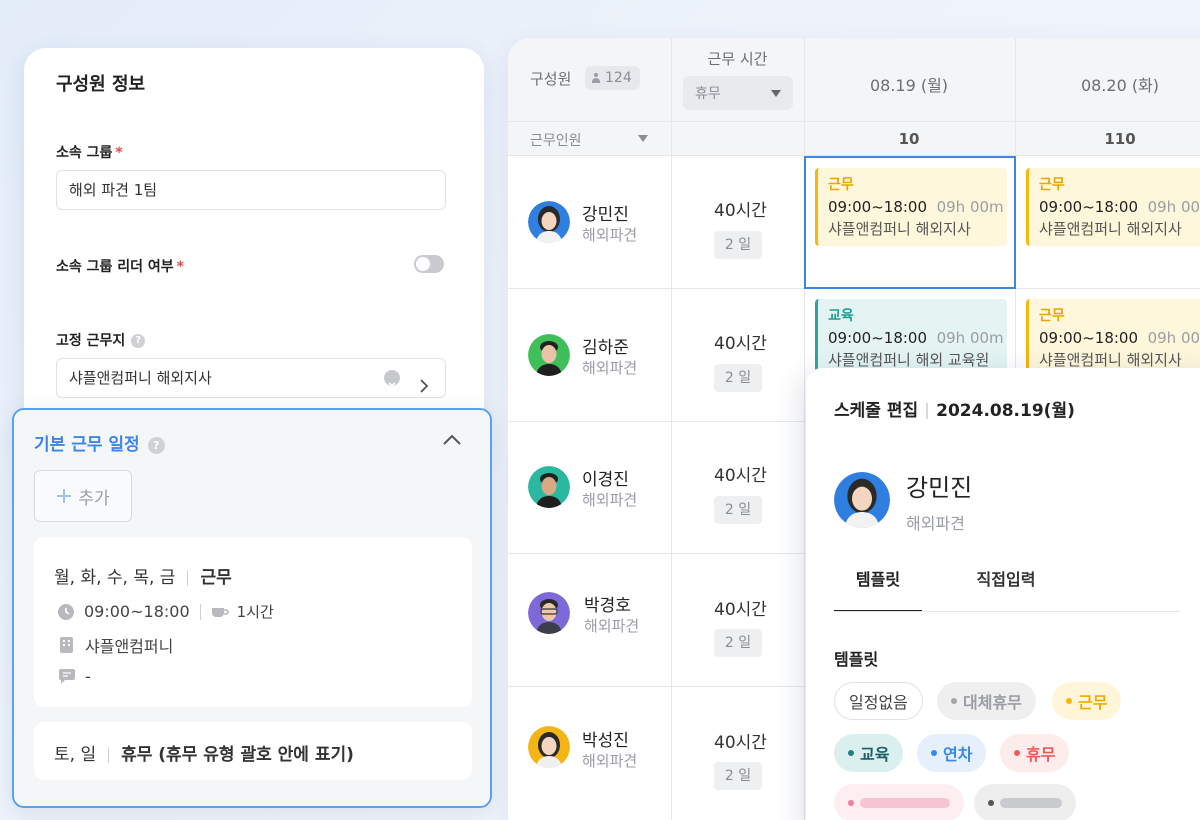 The image size is (1200, 820). Describe the element at coordinates (605, 212) in the screenshot. I see `member-name: 강민진` at that location.